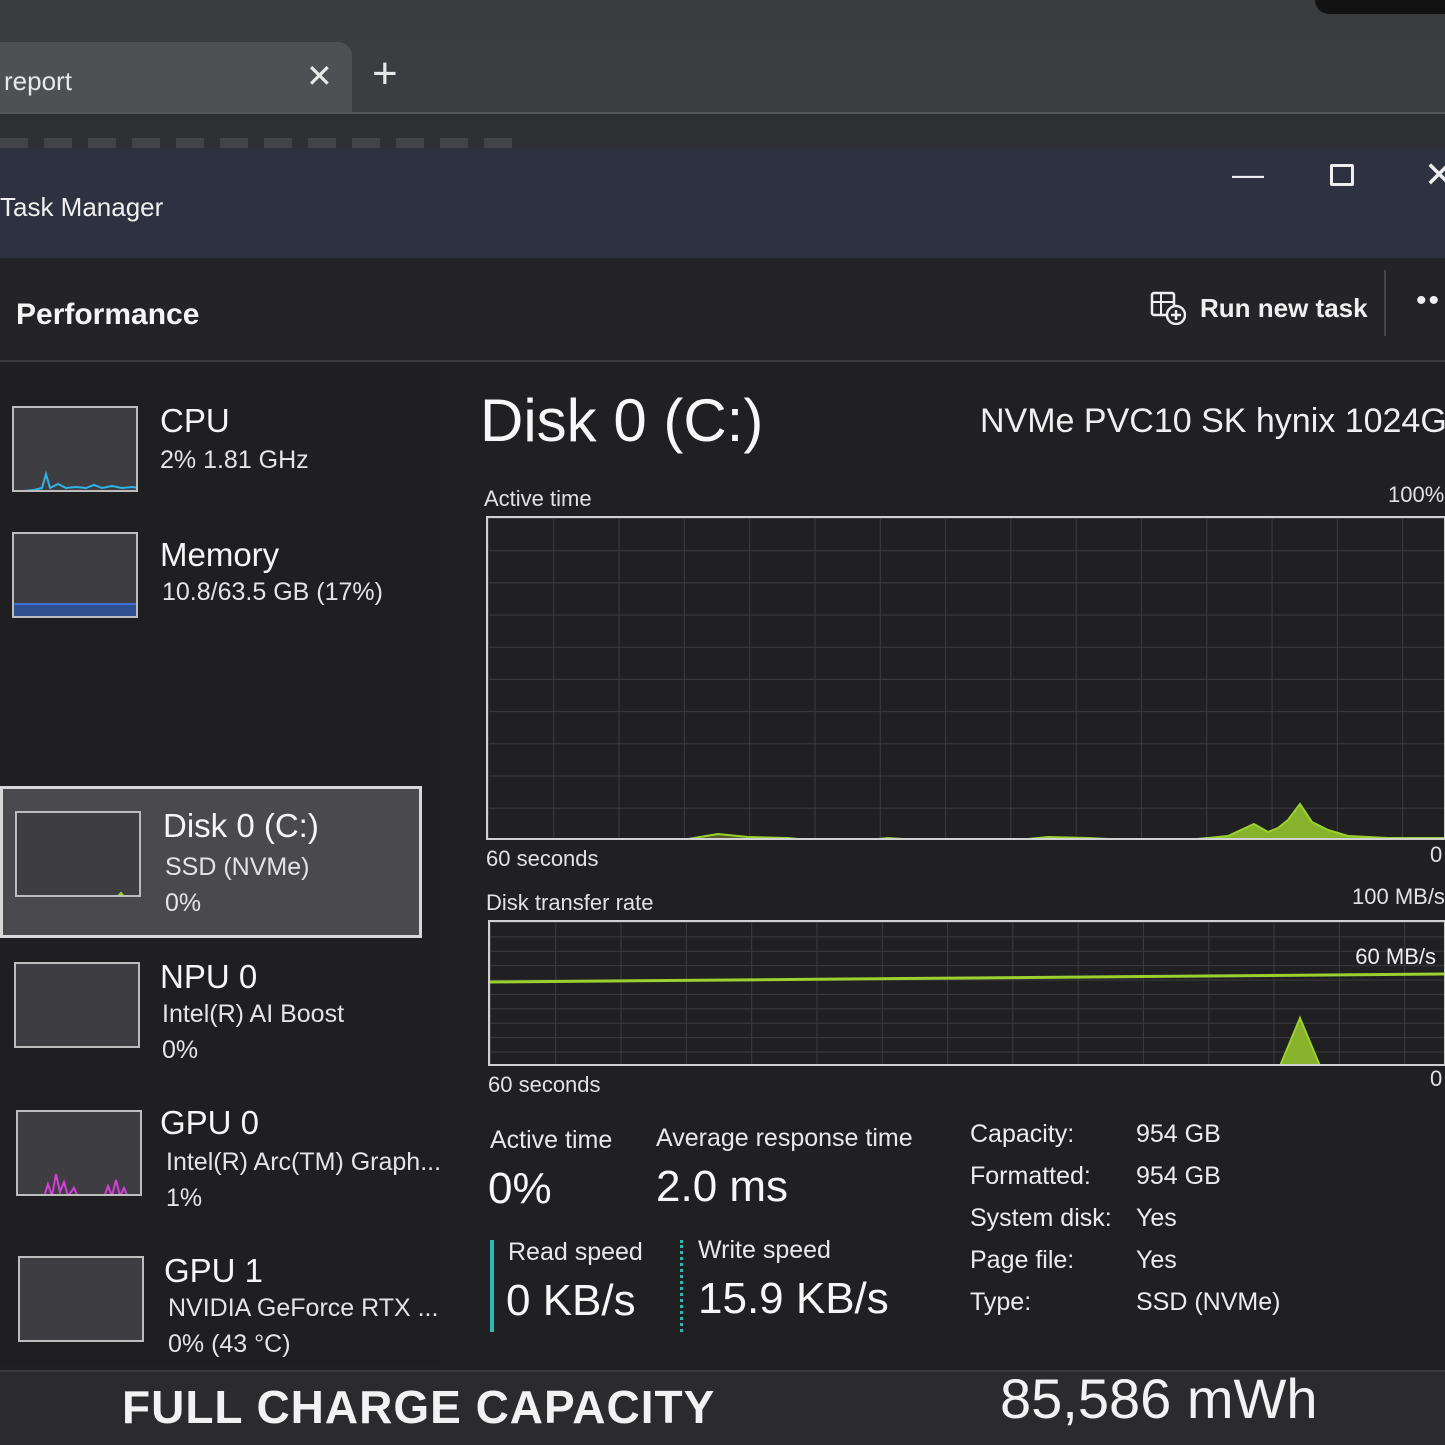  Describe the element at coordinates (210, 1122) in the screenshot. I see `sidebar-item-label: GPU 0` at that location.